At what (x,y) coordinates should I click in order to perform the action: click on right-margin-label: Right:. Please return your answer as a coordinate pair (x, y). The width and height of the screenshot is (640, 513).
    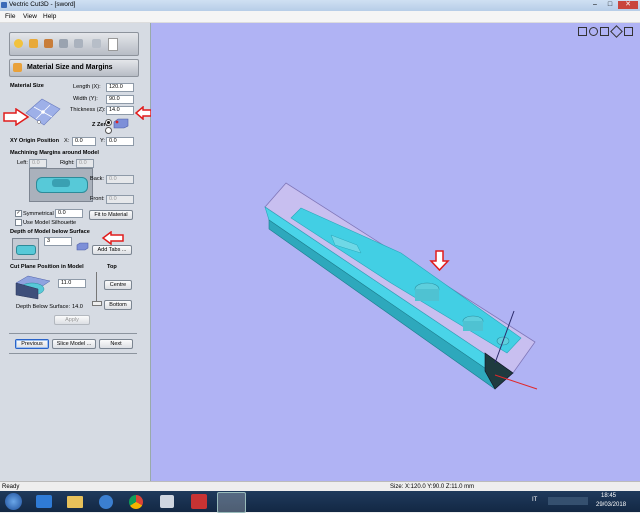
    Looking at the image, I should click on (67, 163).